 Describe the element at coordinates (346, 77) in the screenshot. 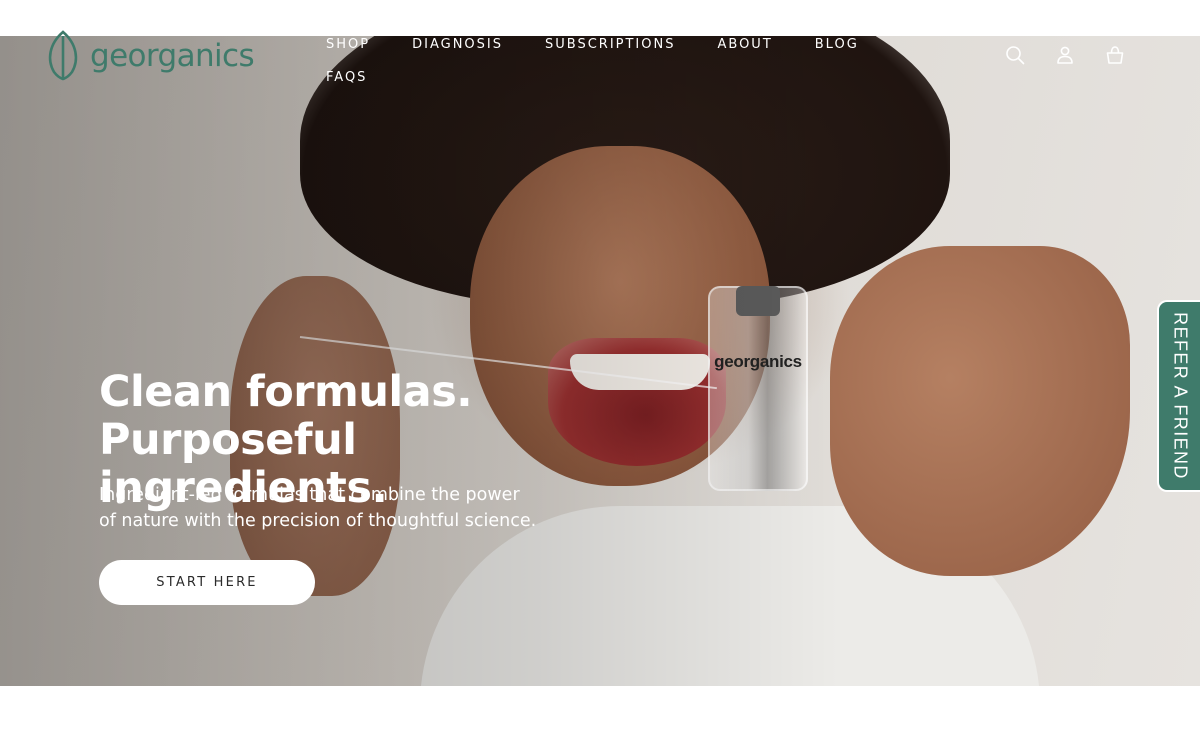

I see `nav-item-faqs: FAQS` at that location.